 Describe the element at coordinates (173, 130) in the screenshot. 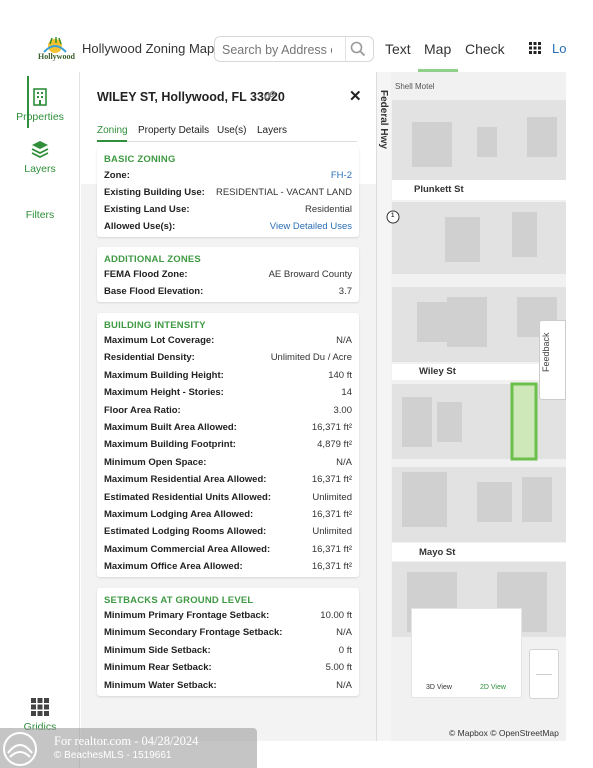

I see `tab-property-details: Property Details` at that location.